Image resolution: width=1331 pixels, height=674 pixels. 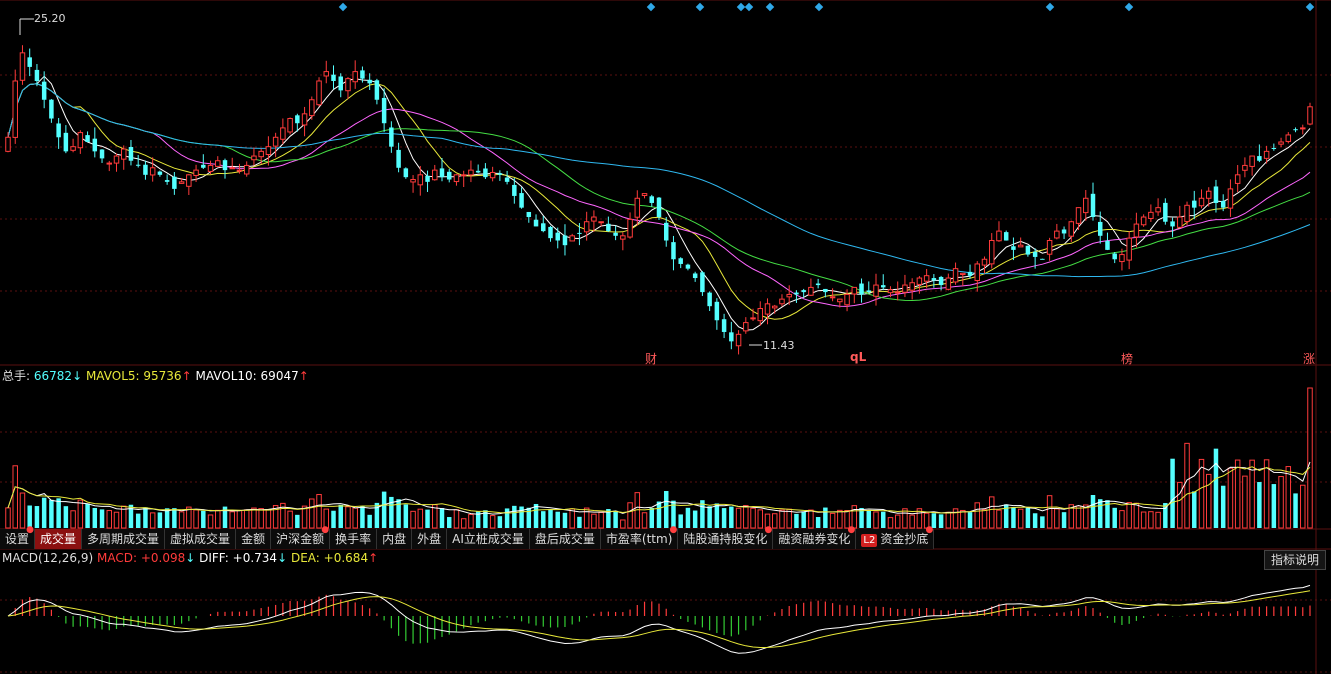 I want to click on tab-label: 资金抄底, so click(x=904, y=539).